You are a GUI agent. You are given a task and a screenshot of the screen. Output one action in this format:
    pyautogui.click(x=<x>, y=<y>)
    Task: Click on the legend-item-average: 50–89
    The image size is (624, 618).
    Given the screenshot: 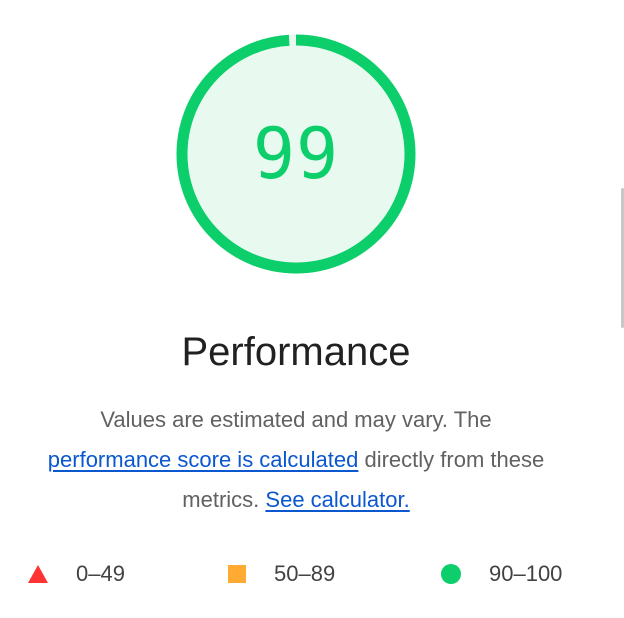 What is the action you would take?
    pyautogui.click(x=281, y=574)
    